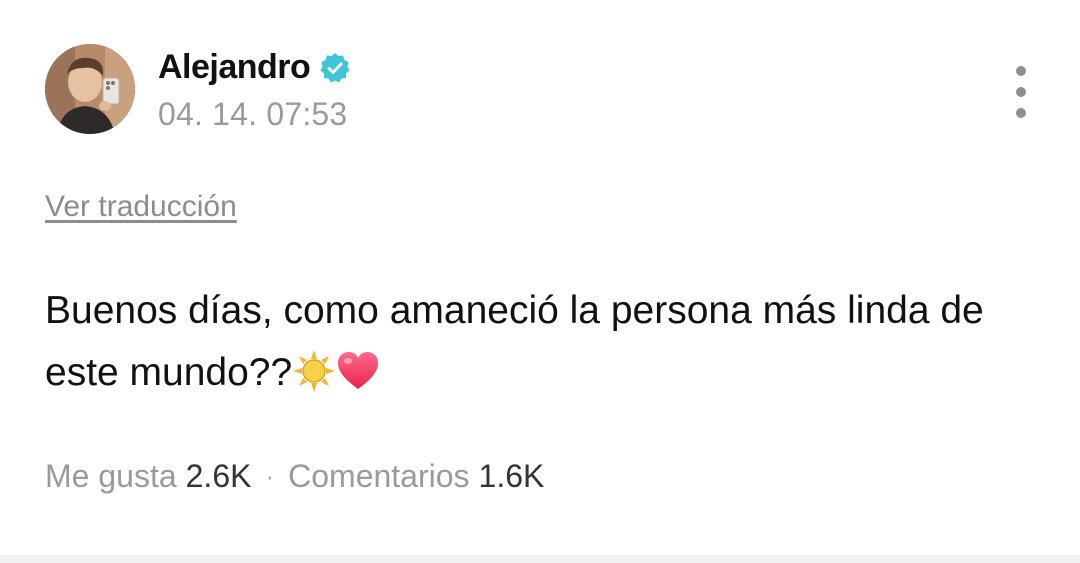  Describe the element at coordinates (314, 371) in the screenshot. I see `sun-emoji` at that location.